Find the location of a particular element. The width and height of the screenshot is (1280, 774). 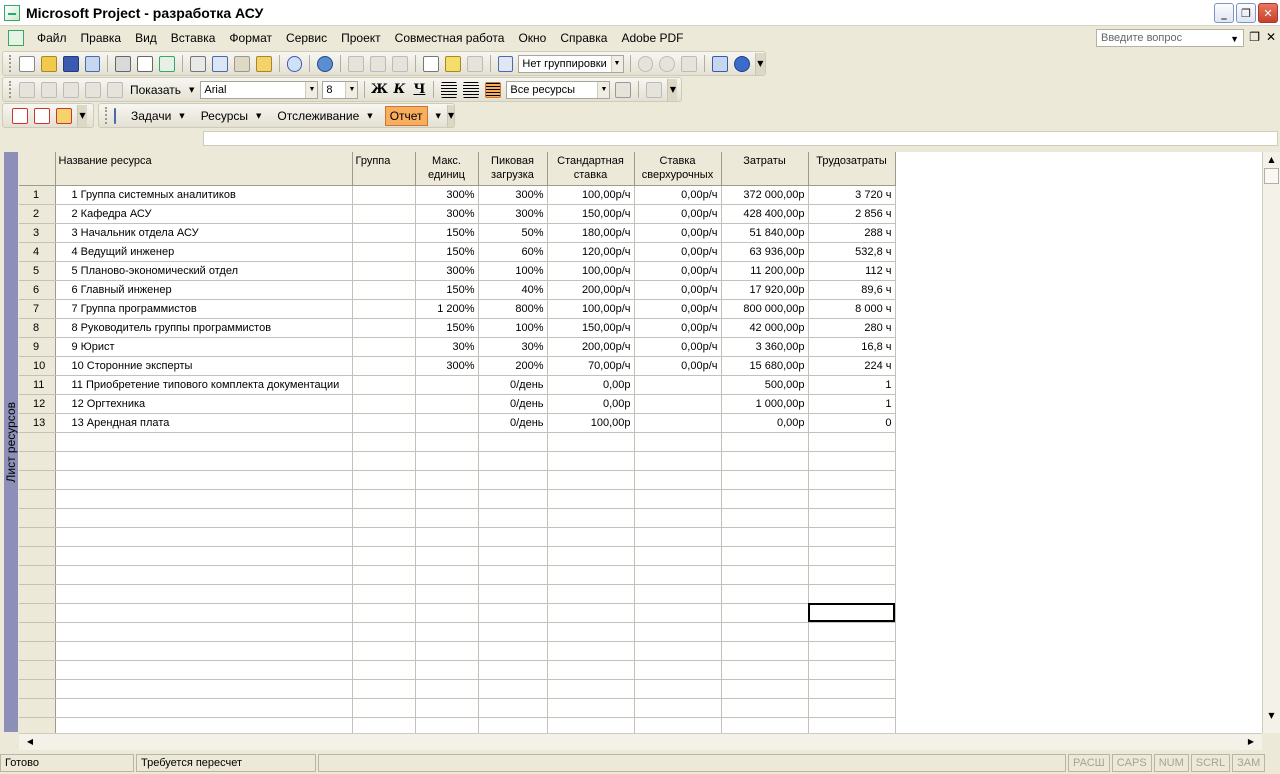

goto-task-icon is located at coordinates (689, 63).